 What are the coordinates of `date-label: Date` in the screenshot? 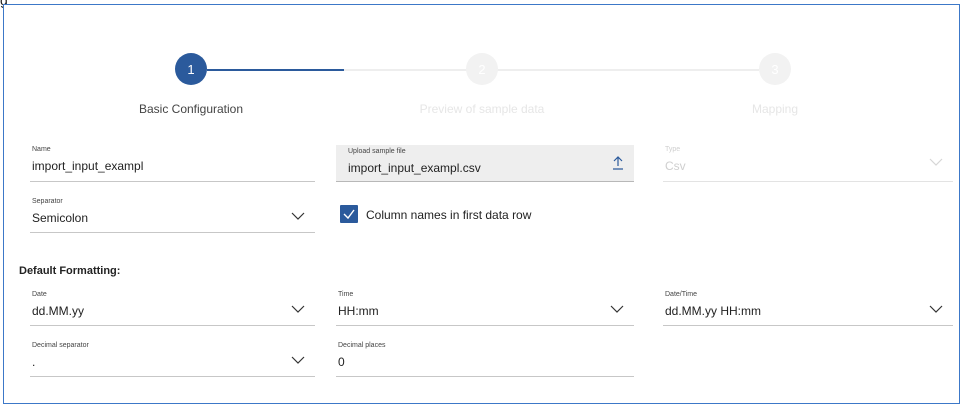 It's located at (39, 294).